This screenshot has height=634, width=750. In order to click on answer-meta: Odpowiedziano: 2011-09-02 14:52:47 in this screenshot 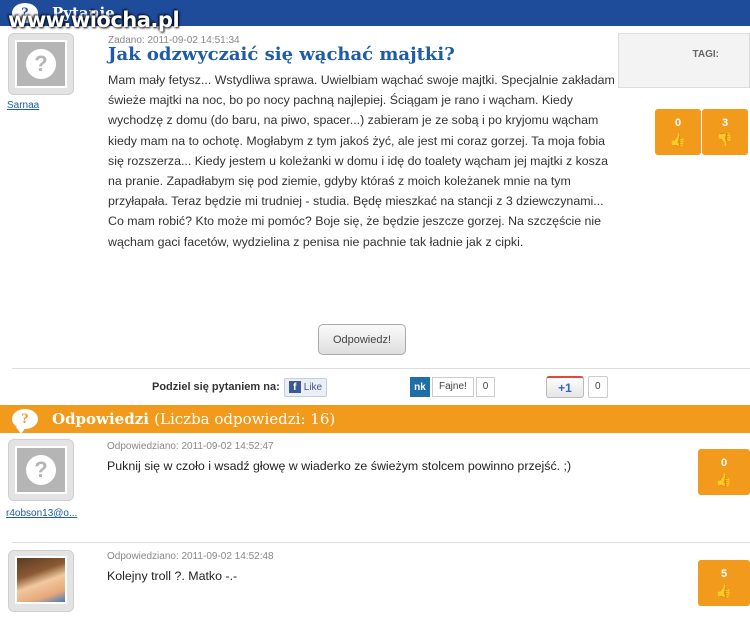, I will do `click(190, 446)`.